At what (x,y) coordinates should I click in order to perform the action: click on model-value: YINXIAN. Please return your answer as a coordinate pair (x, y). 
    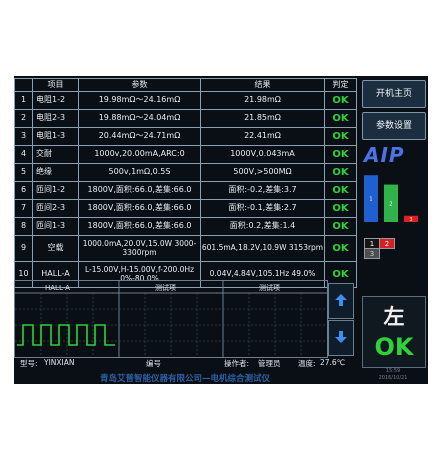
    Looking at the image, I should click on (59, 362).